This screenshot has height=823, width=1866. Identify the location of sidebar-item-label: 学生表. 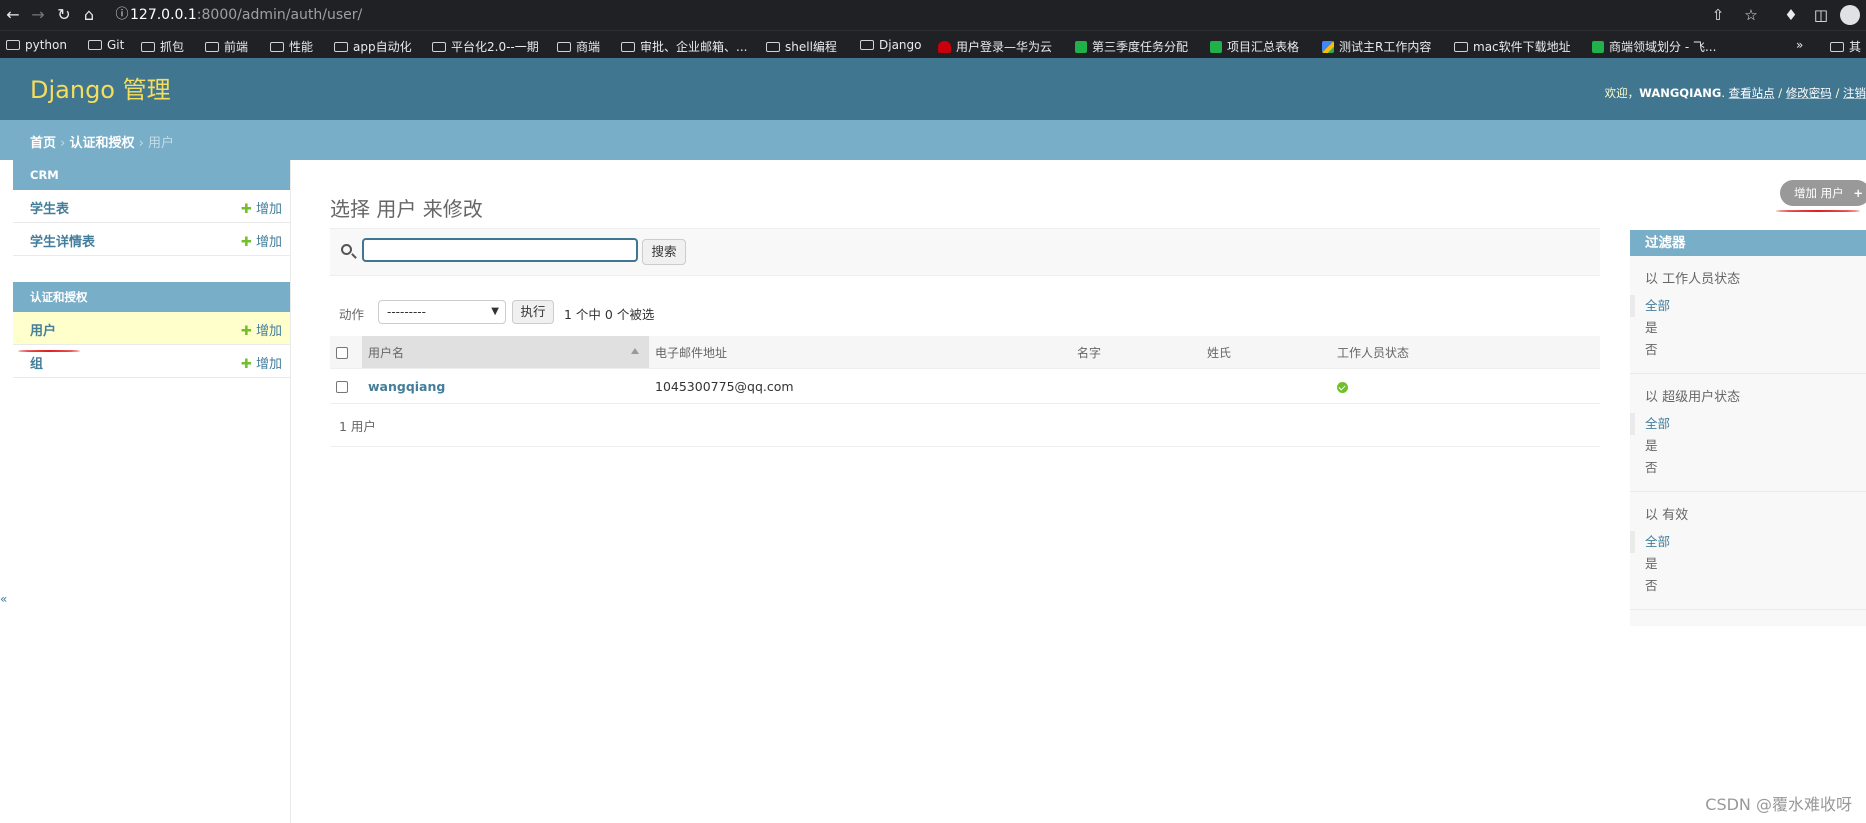
(49, 207).